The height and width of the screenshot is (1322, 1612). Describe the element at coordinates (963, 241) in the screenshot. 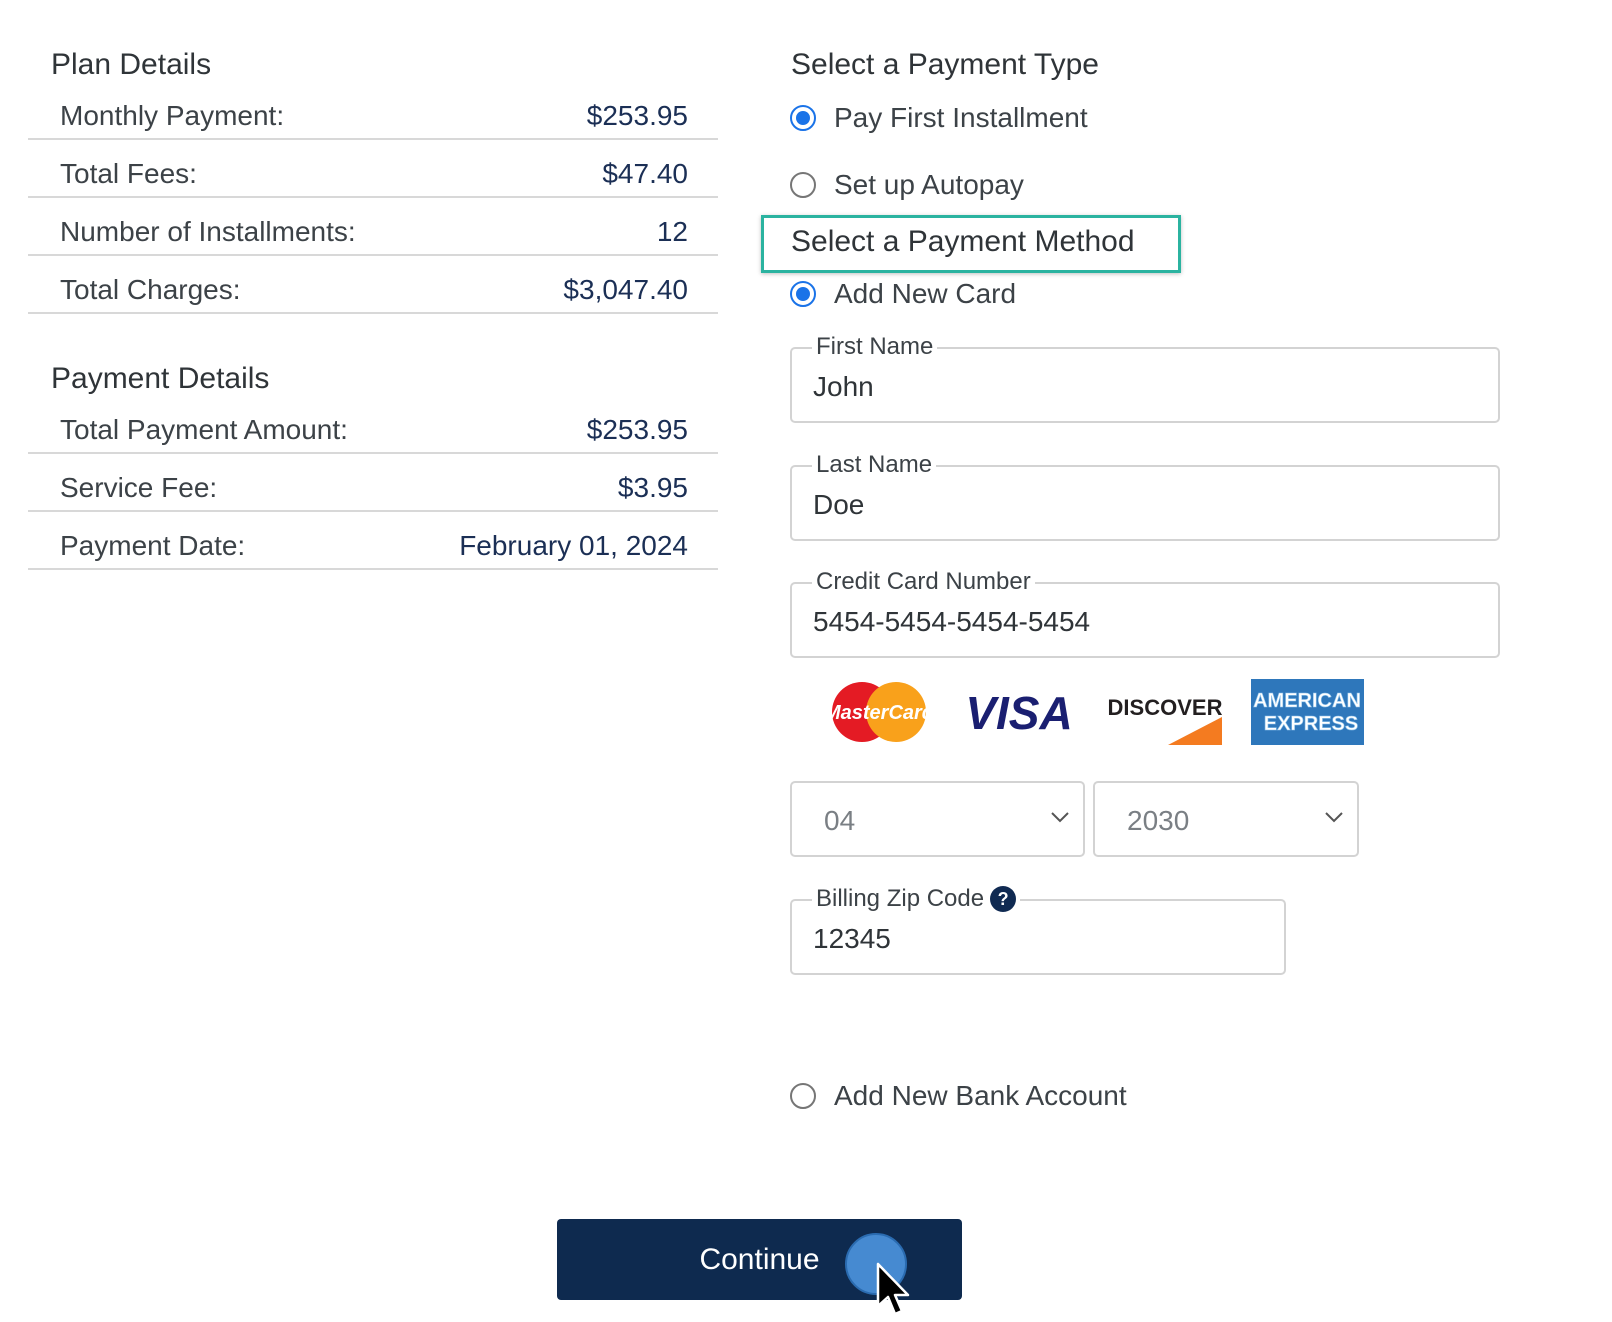

I see `payment-method-title: Select a Payment Method` at that location.